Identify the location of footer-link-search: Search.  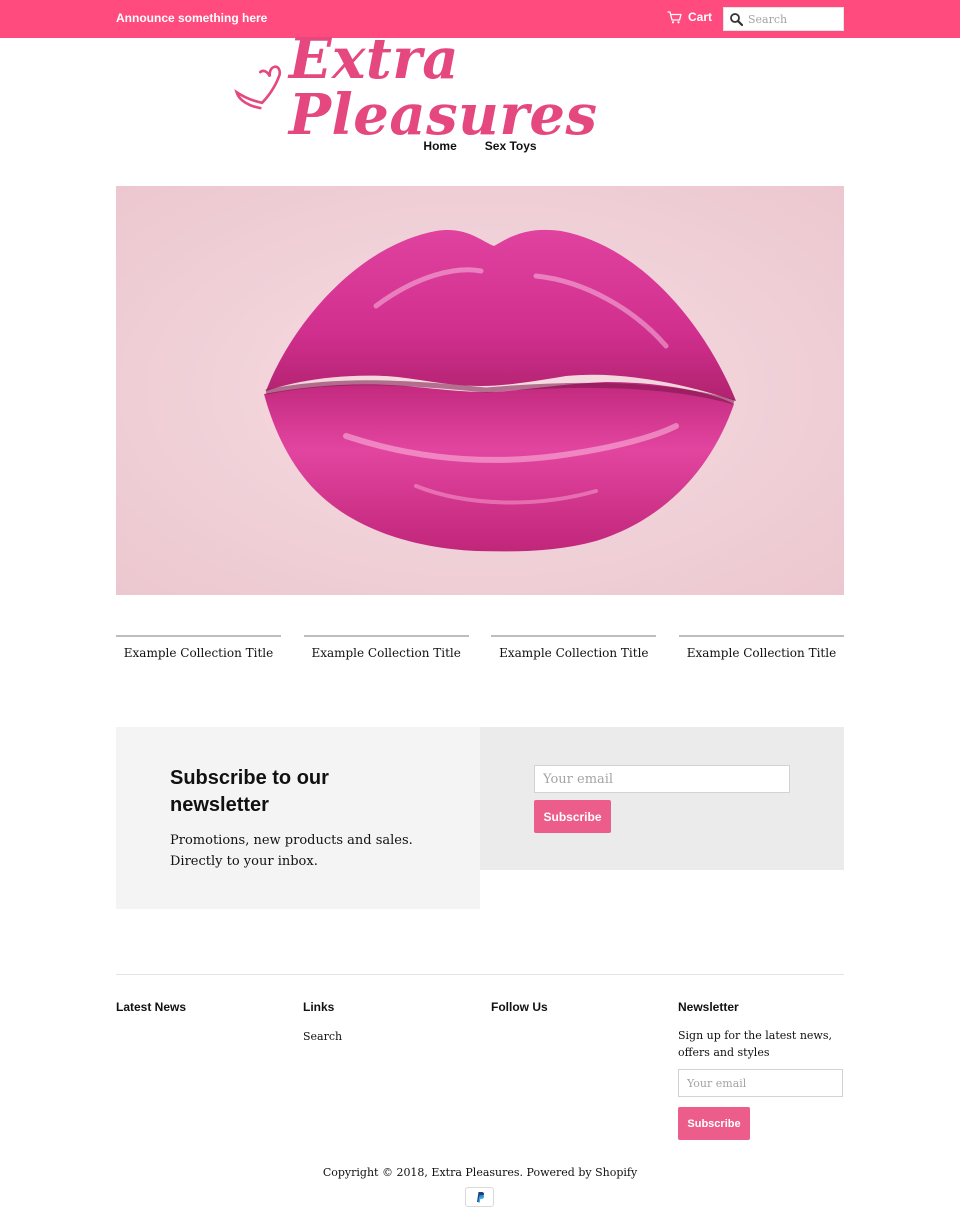
(385, 1036).